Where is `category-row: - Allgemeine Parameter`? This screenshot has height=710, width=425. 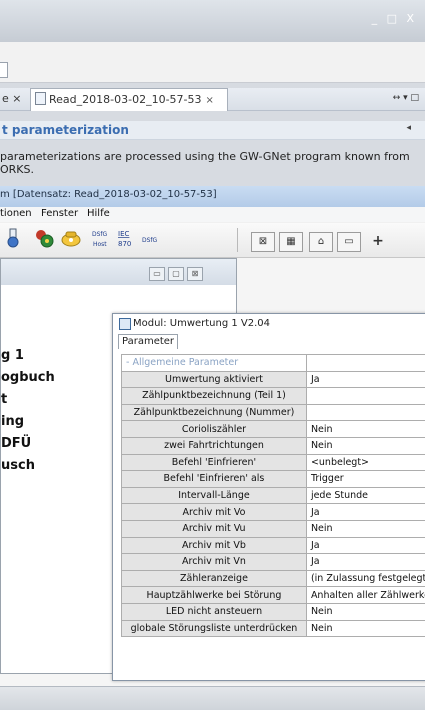
category-row: - Allgemeine Parameter is located at coordinates (273, 363).